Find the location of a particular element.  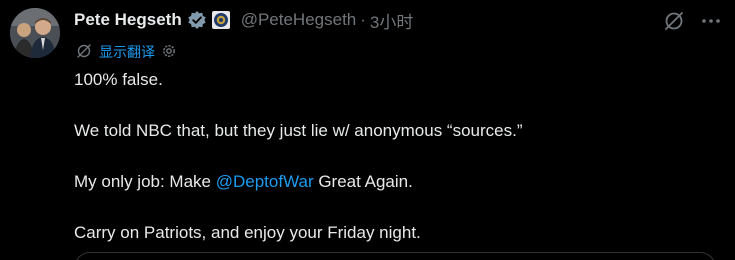

government-seal-icon is located at coordinates (221, 20).